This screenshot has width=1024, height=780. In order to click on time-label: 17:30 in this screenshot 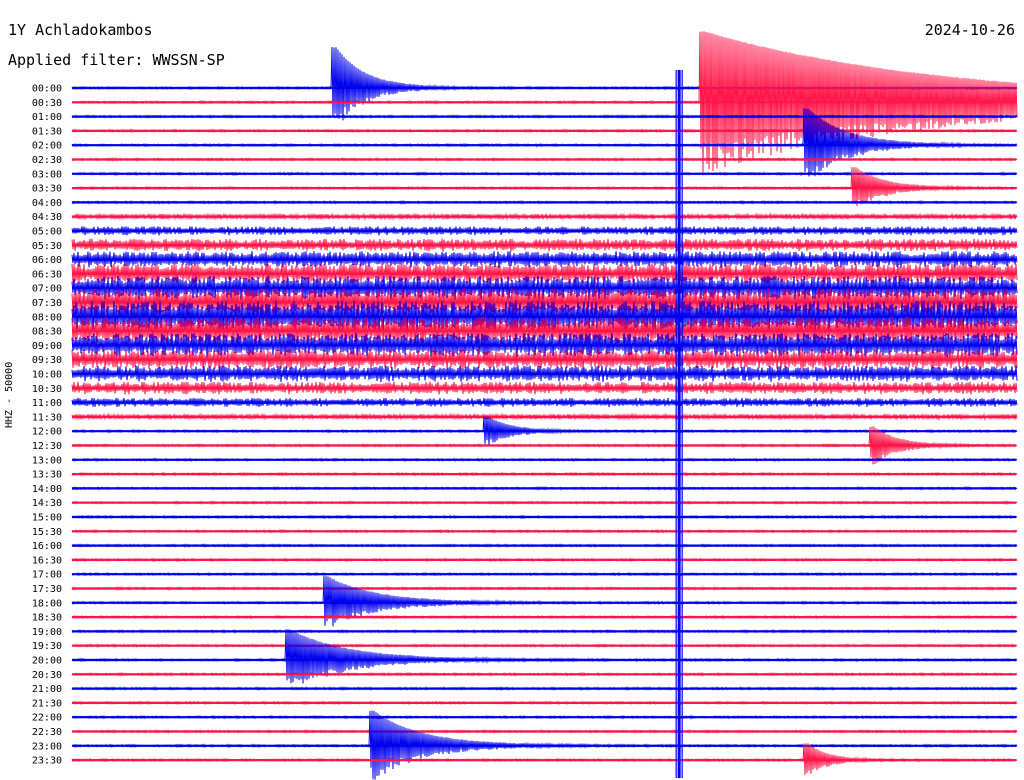, I will do `click(47, 589)`.